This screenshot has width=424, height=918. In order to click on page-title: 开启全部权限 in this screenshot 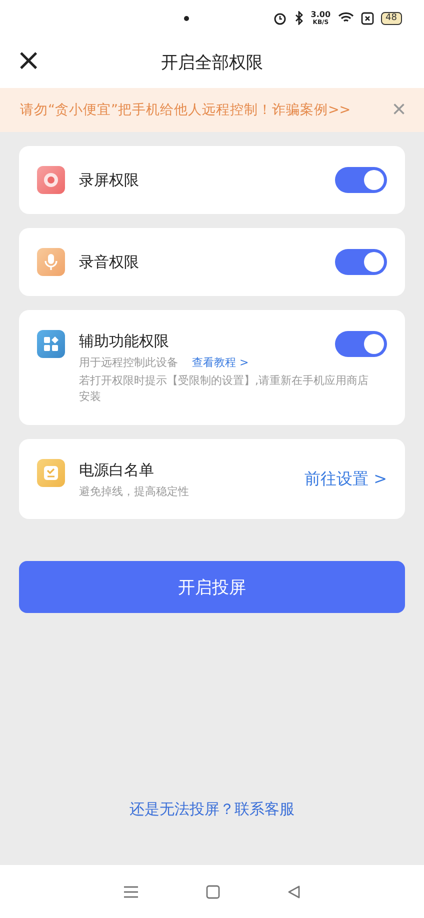, I will do `click(212, 63)`.